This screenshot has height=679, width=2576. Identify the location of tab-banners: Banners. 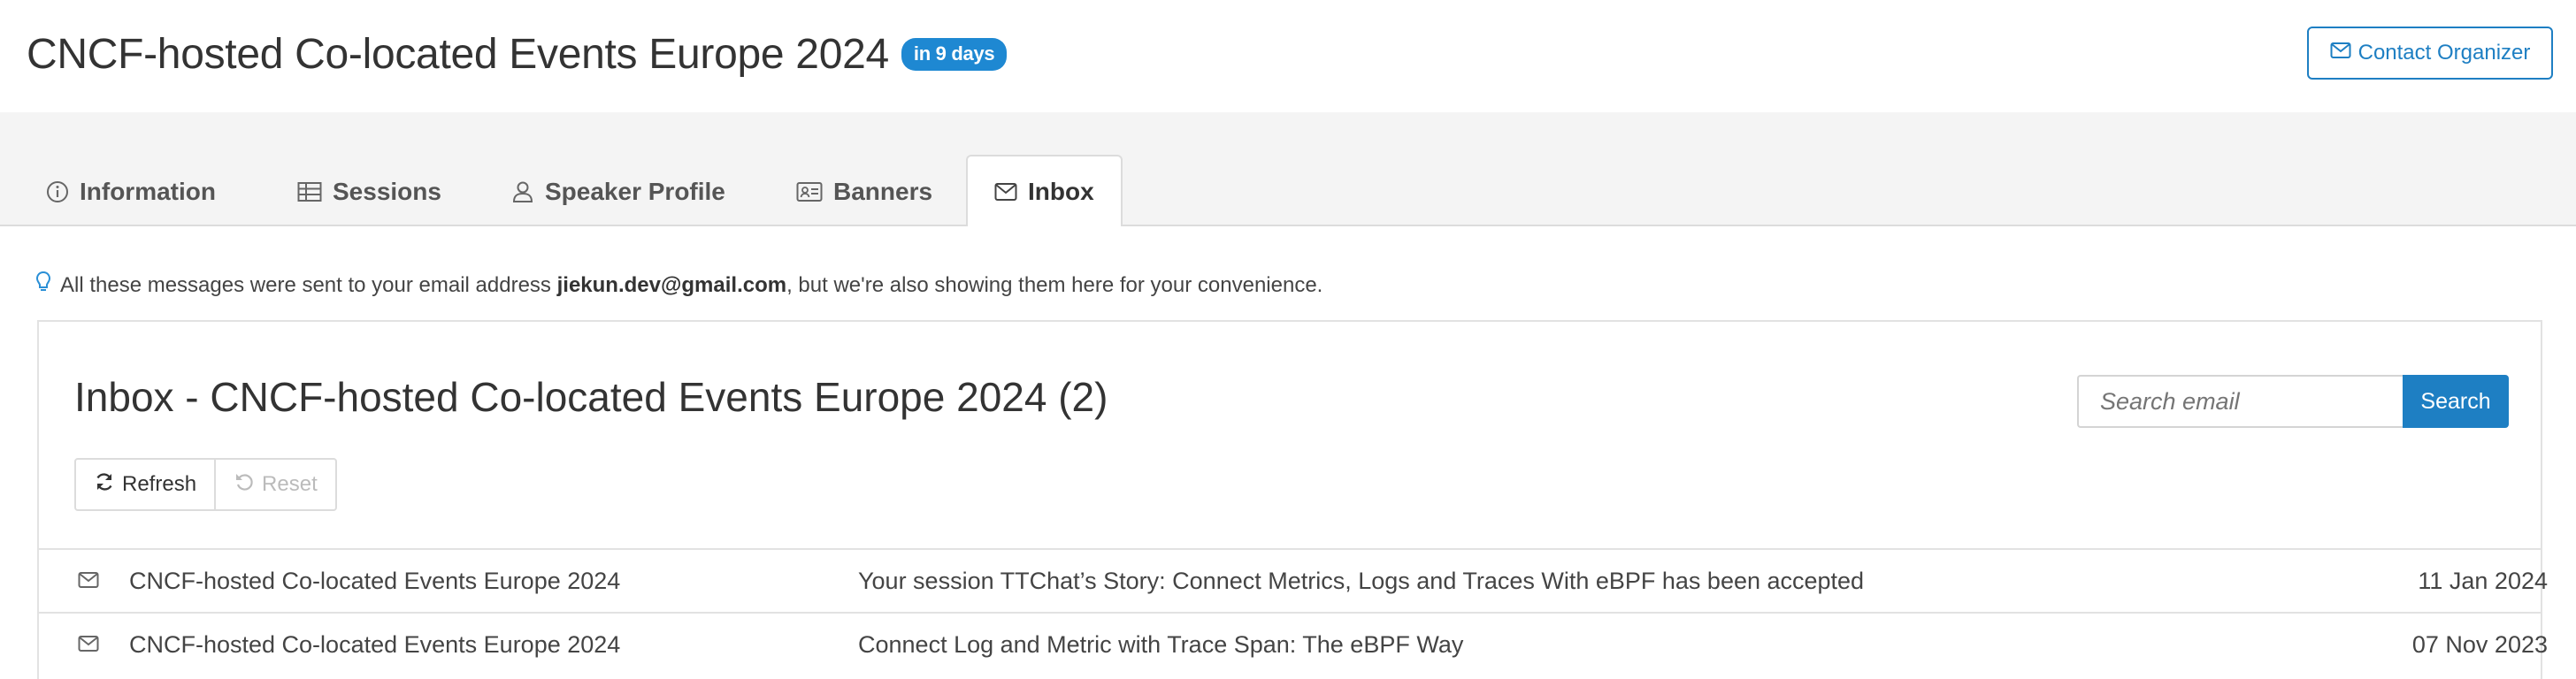
(864, 191).